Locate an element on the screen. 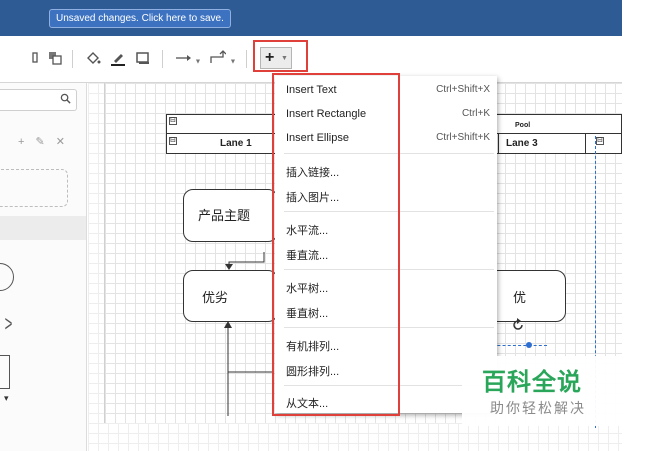  node-good: 优 is located at coordinates (527, 296).